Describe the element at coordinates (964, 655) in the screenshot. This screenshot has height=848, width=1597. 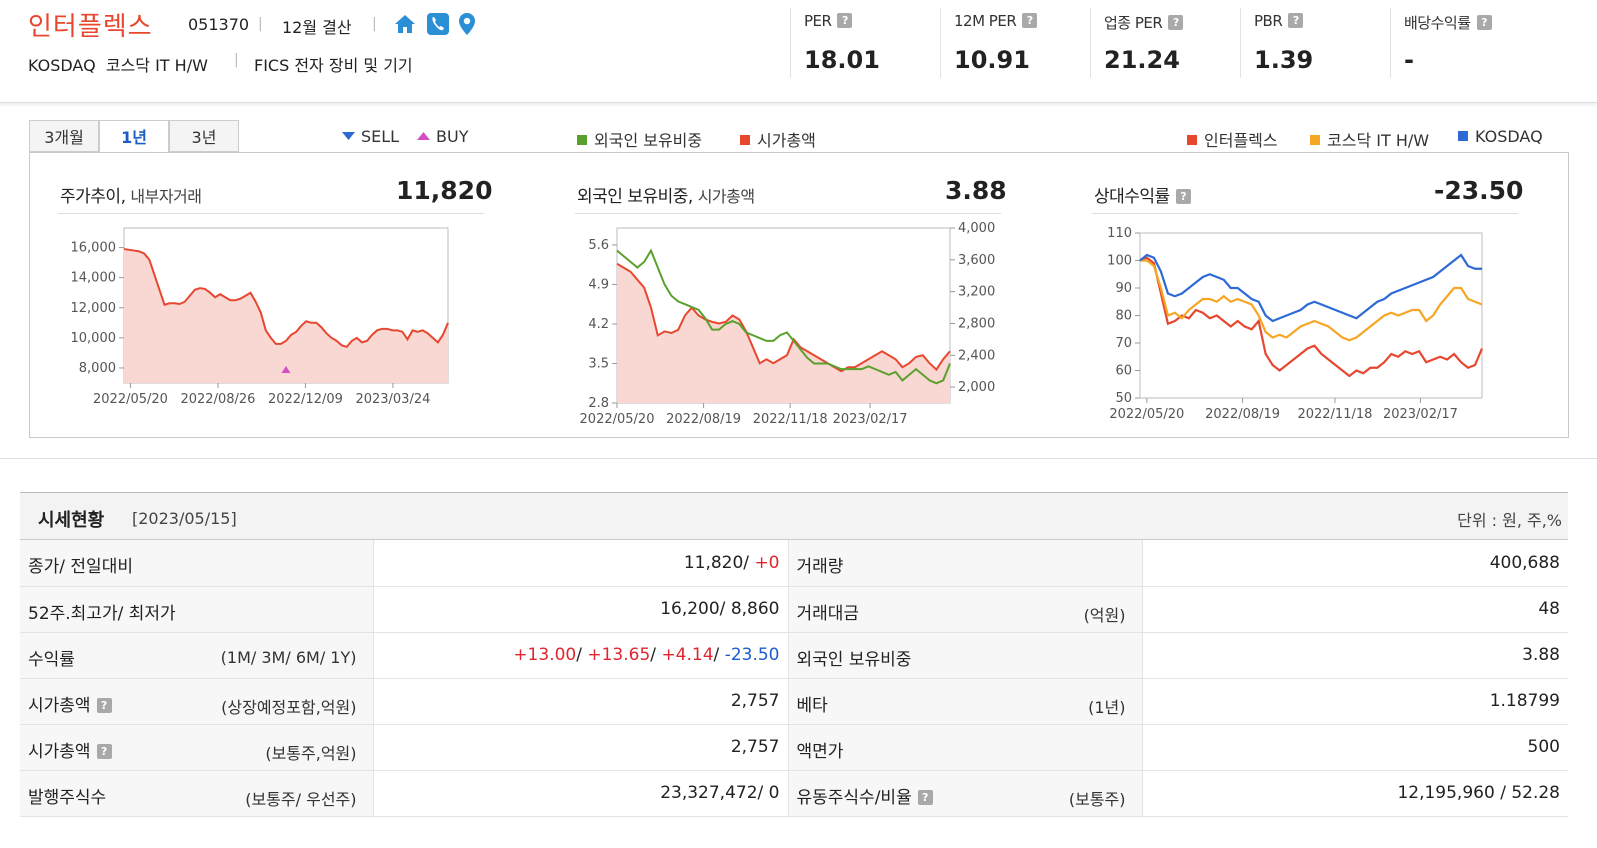
I see `row-header: 외국인 보유비중` at that location.